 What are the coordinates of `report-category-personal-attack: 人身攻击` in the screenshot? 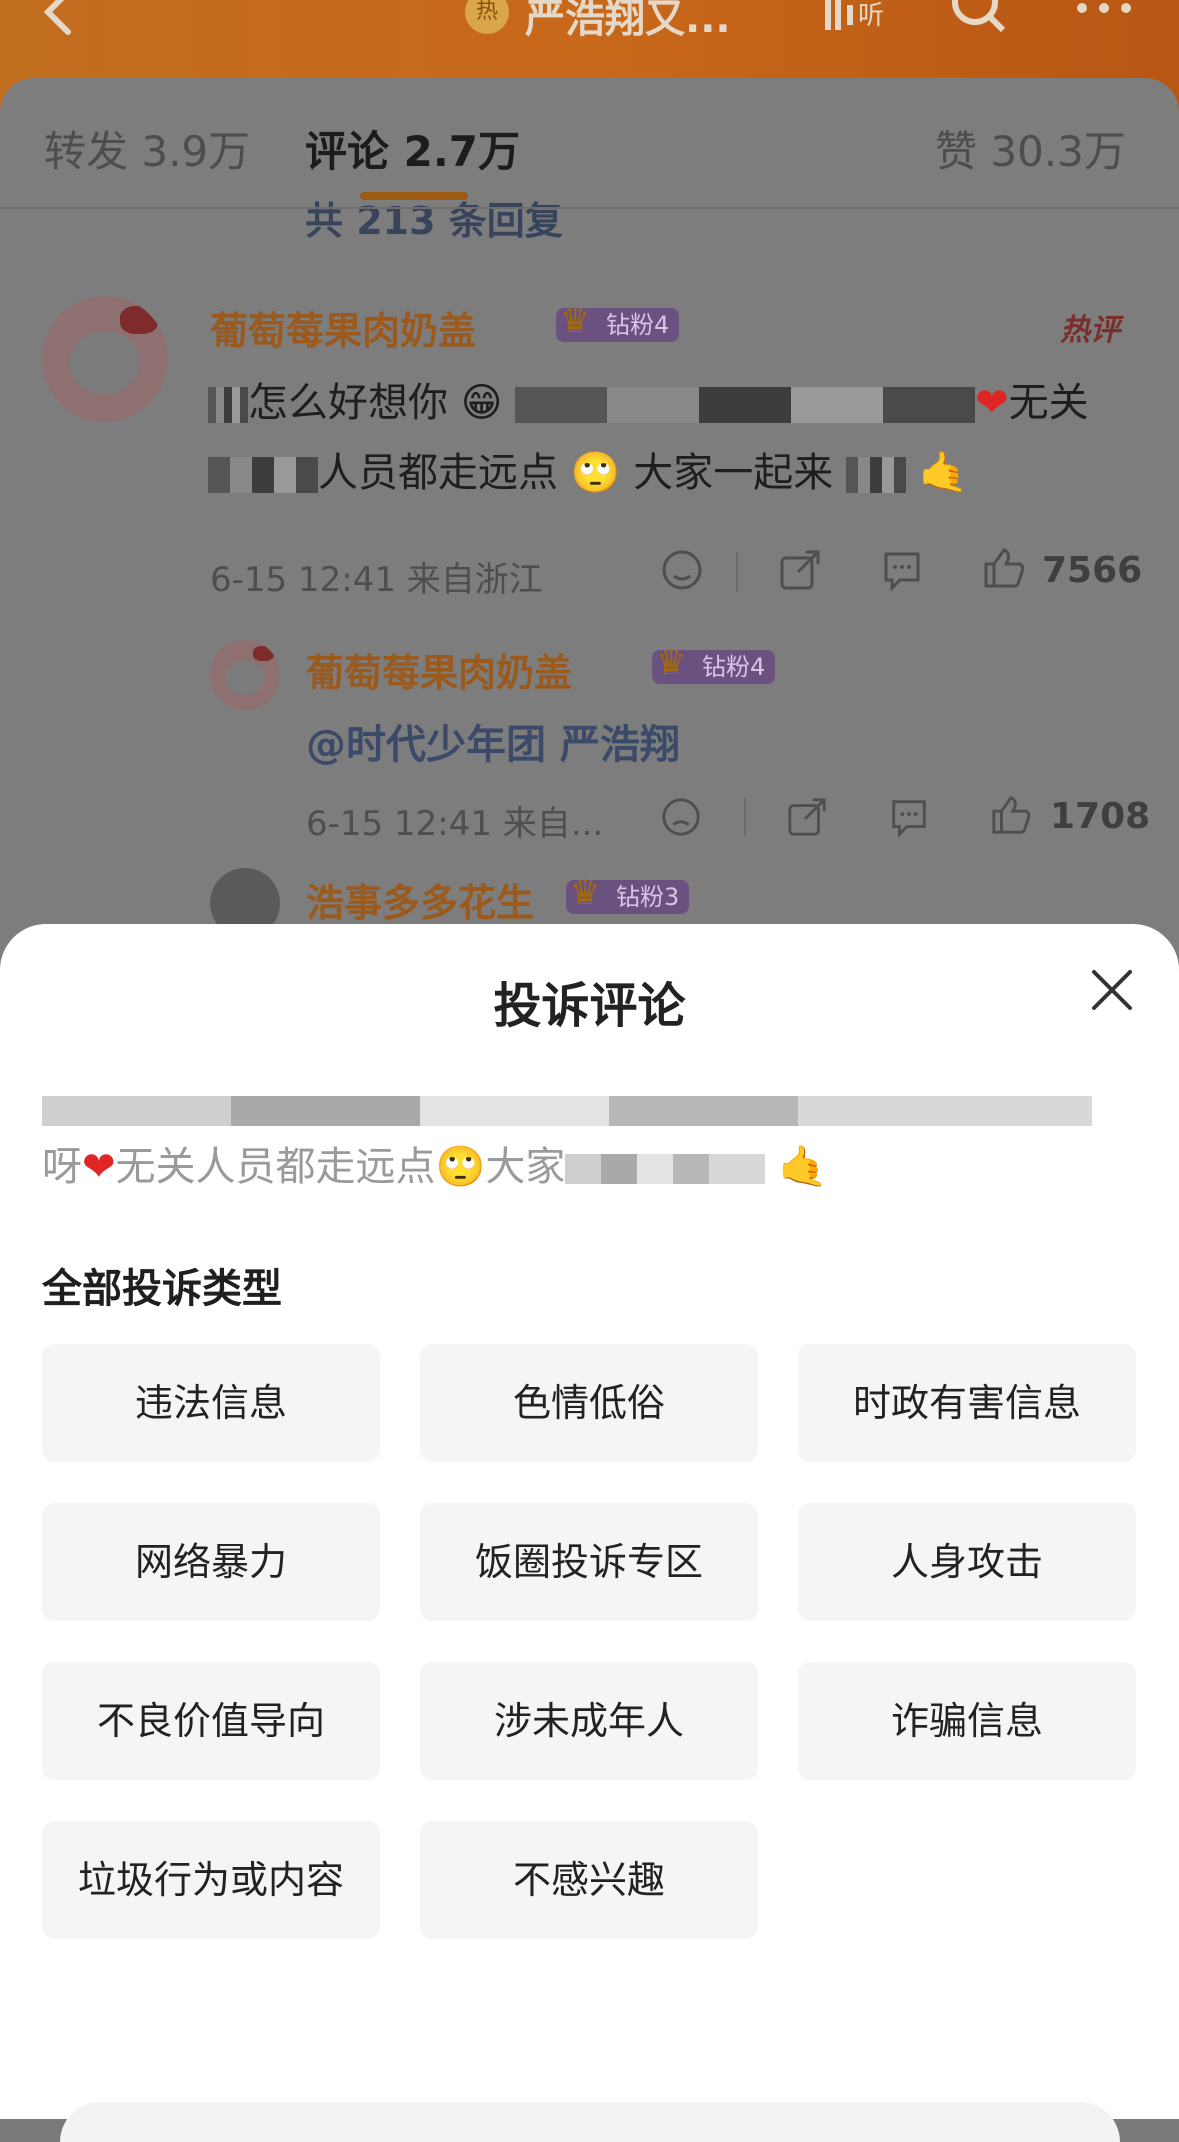 It's located at (967, 1562).